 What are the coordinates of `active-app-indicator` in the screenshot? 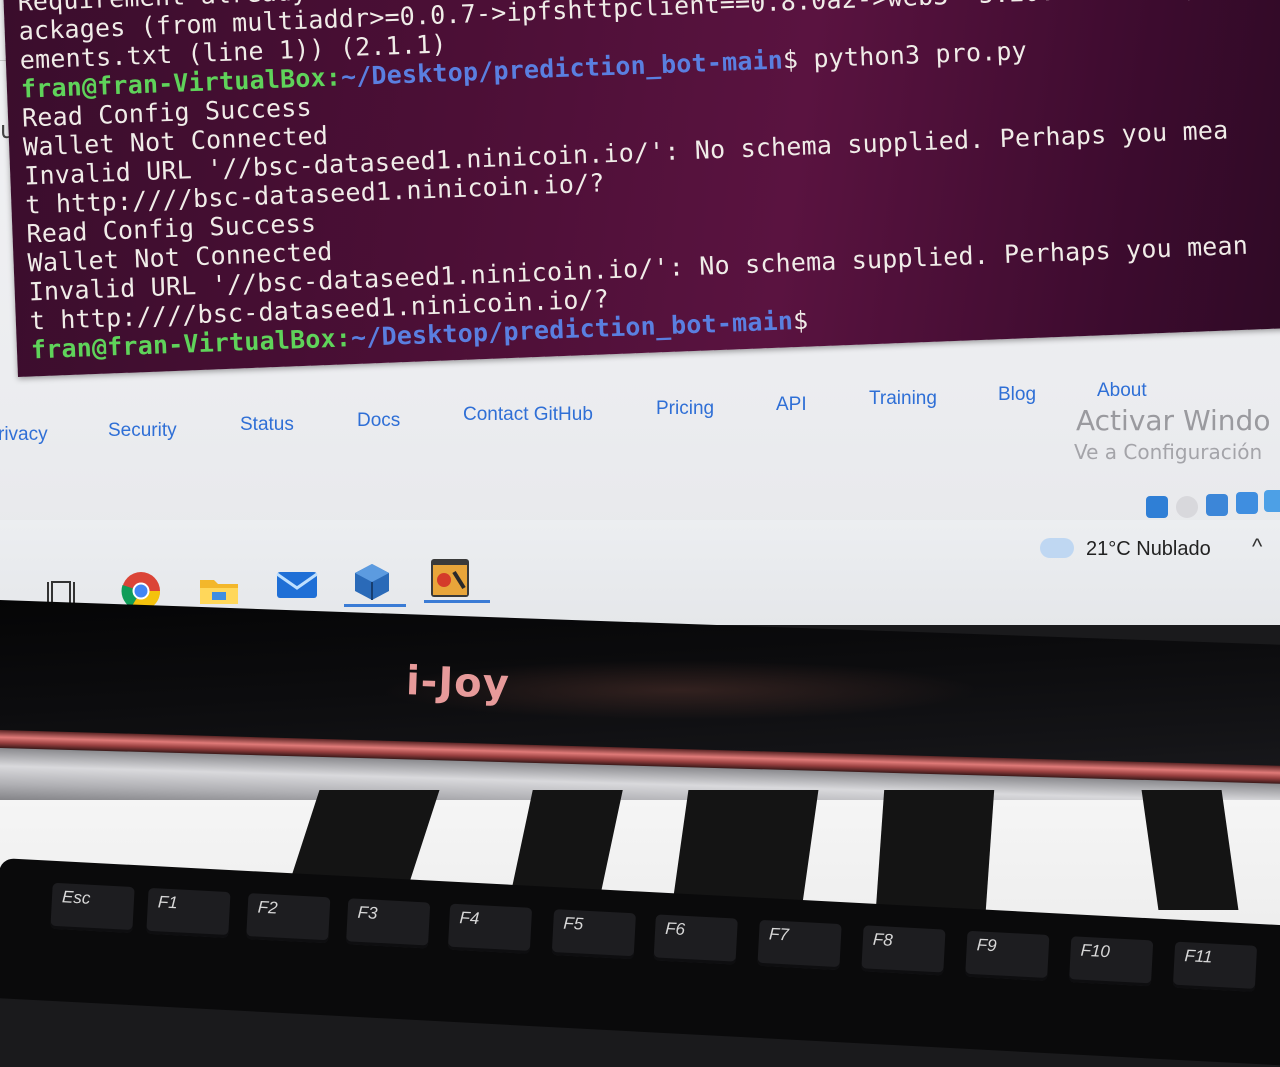 It's located at (375, 605).